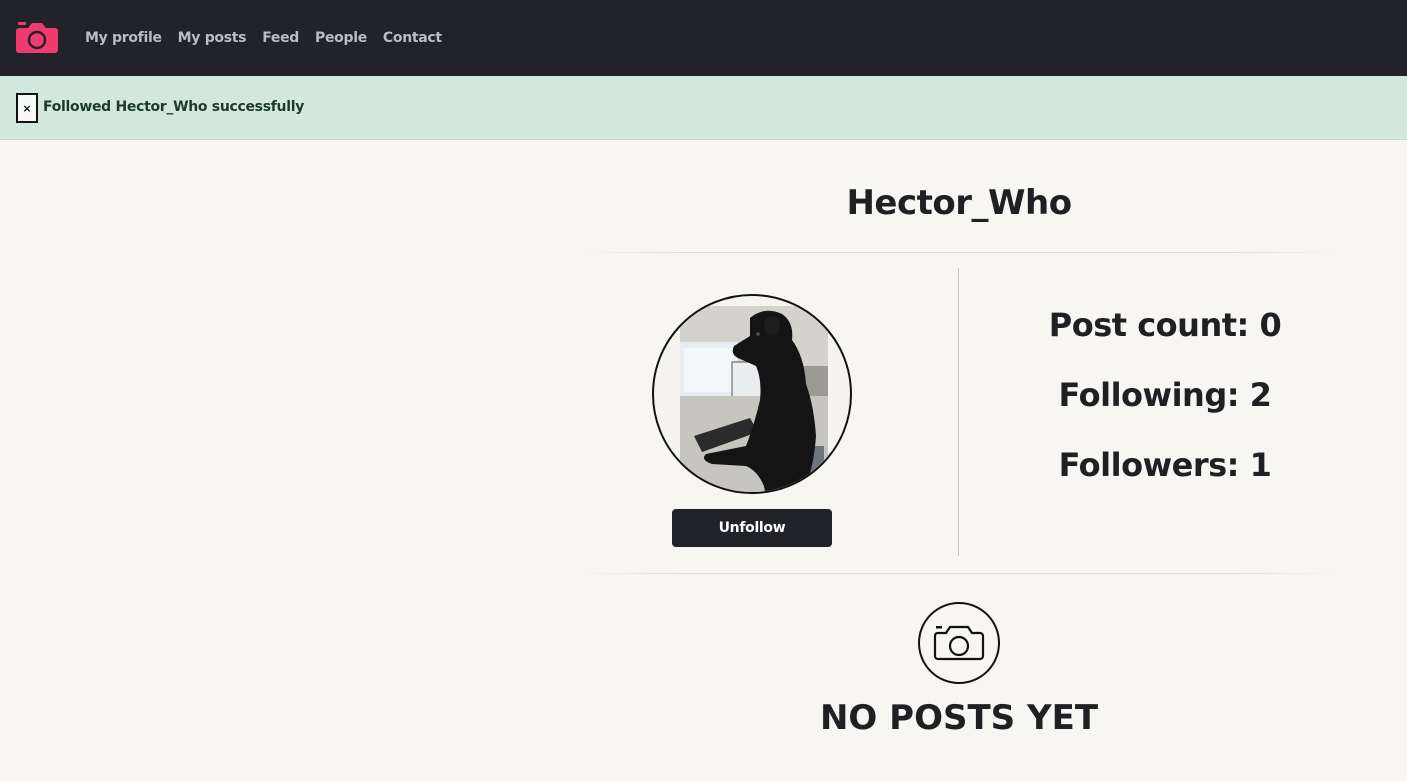  I want to click on stat-following: Following: 2, so click(1165, 395).